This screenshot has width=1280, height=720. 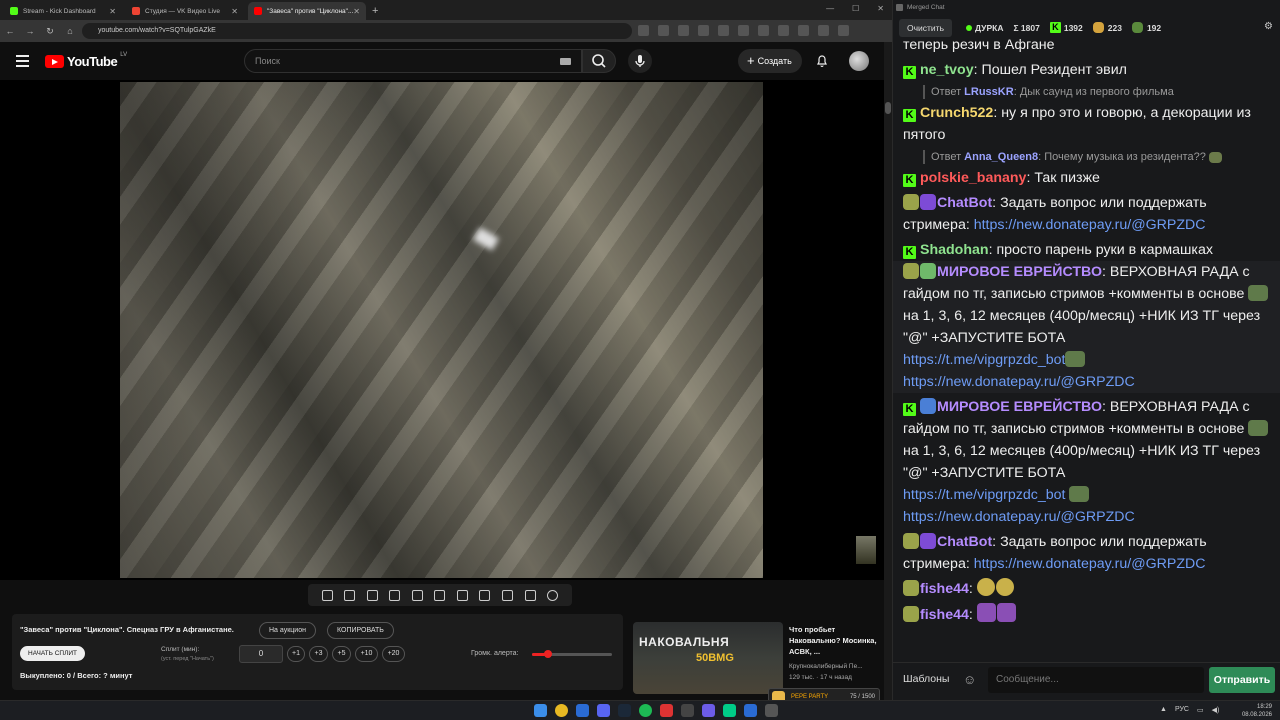 I want to click on reply-username: LRussKR, so click(x=989, y=92).